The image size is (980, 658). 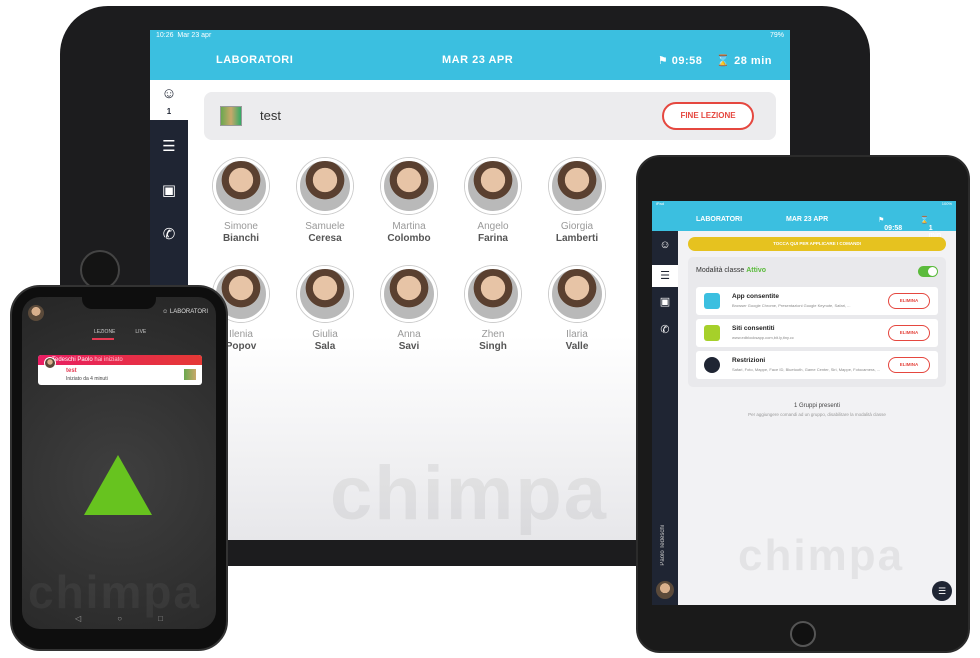 What do you see at coordinates (577, 346) in the screenshot?
I see `student-last-name: Valle` at bounding box center [577, 346].